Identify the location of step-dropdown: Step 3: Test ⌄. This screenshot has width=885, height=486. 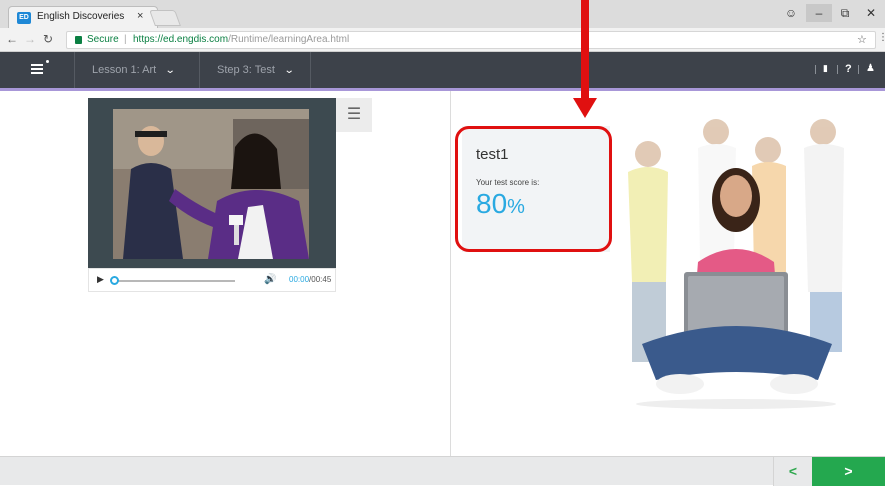
(256, 70).